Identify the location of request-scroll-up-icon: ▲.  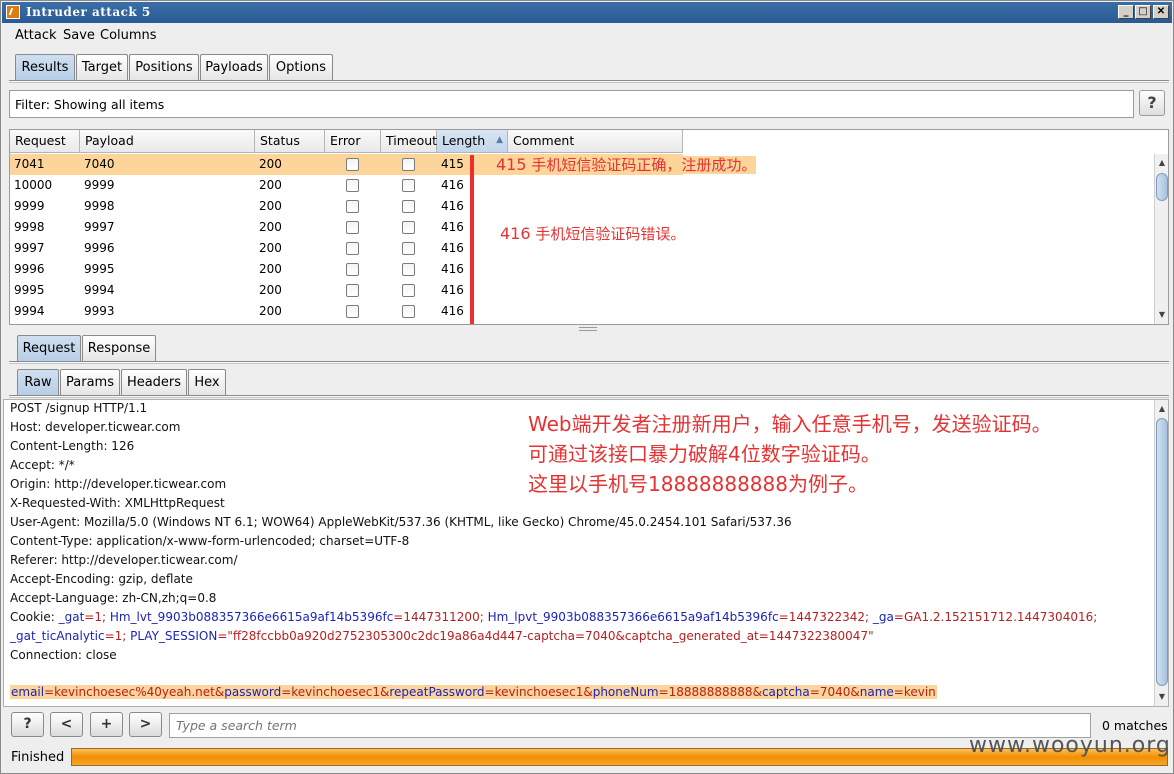
(1161, 409).